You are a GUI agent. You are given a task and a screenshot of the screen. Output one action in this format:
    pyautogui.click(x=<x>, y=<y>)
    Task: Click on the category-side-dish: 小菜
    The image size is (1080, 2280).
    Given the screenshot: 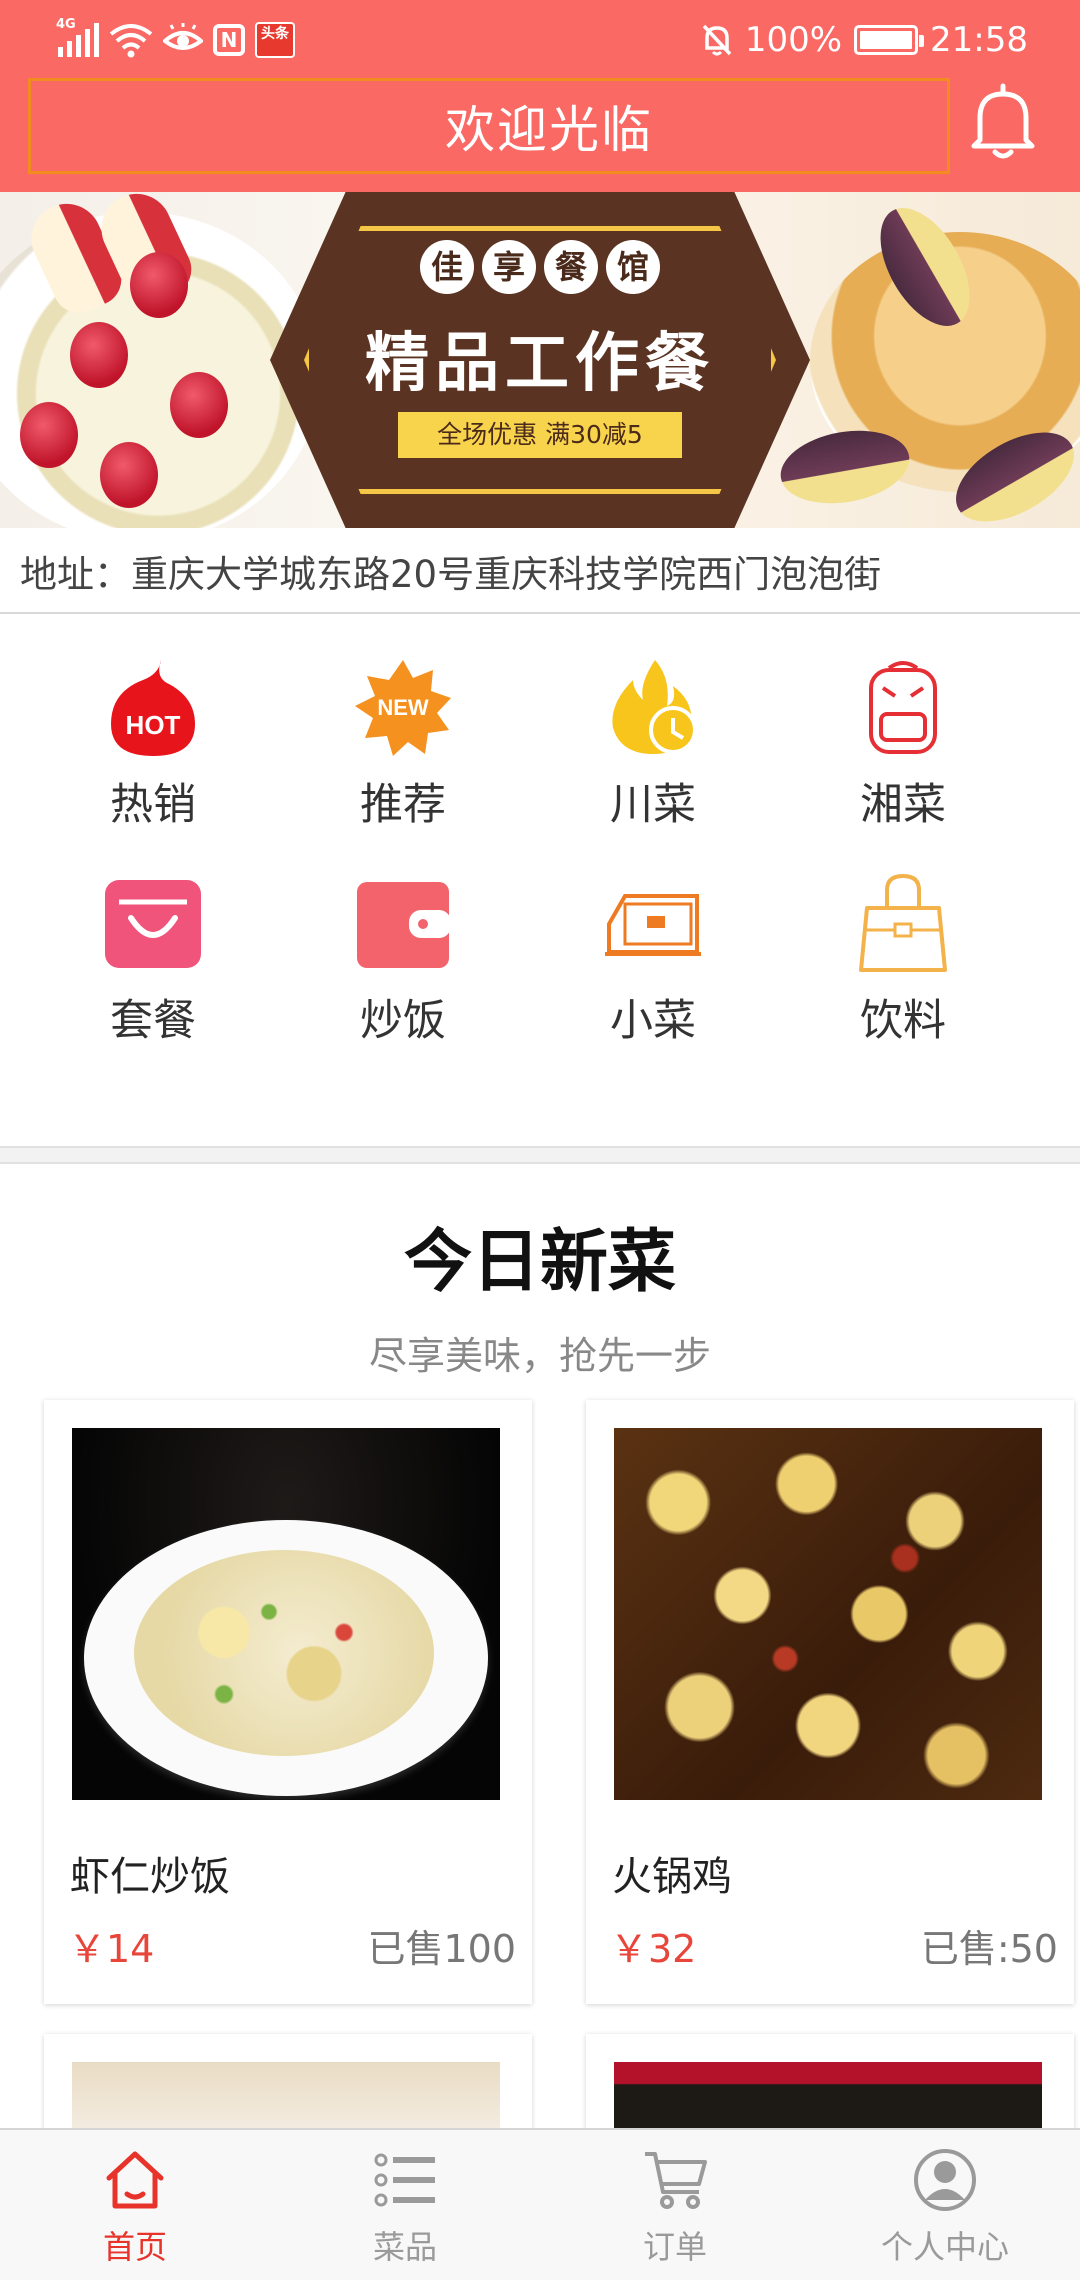 What is the action you would take?
    pyautogui.click(x=653, y=956)
    